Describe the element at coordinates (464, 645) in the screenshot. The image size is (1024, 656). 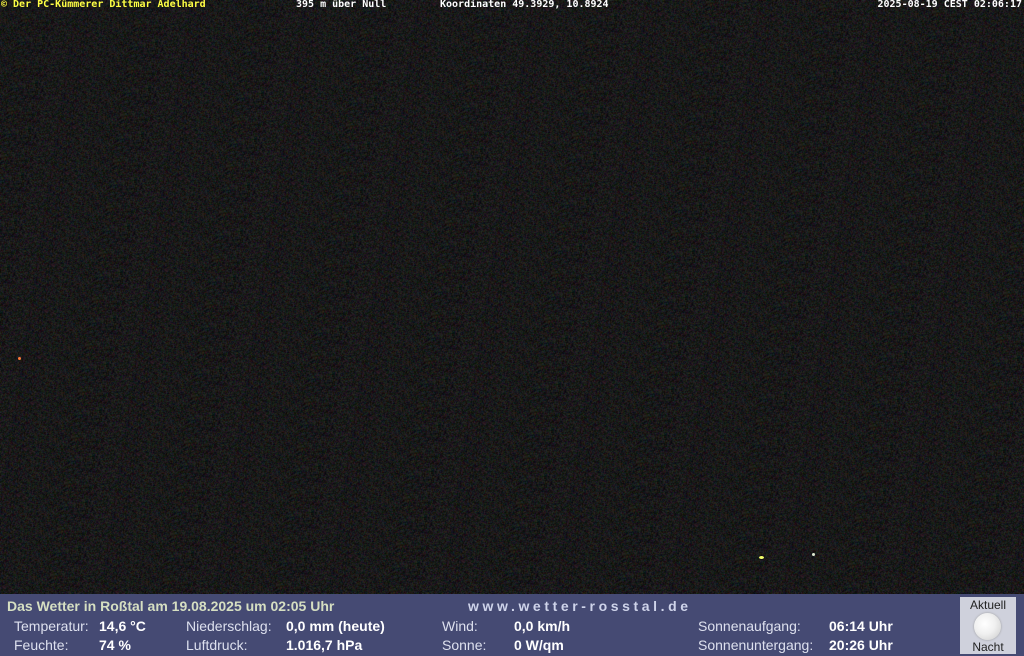
I see `sun-label: Sonne:` at that location.